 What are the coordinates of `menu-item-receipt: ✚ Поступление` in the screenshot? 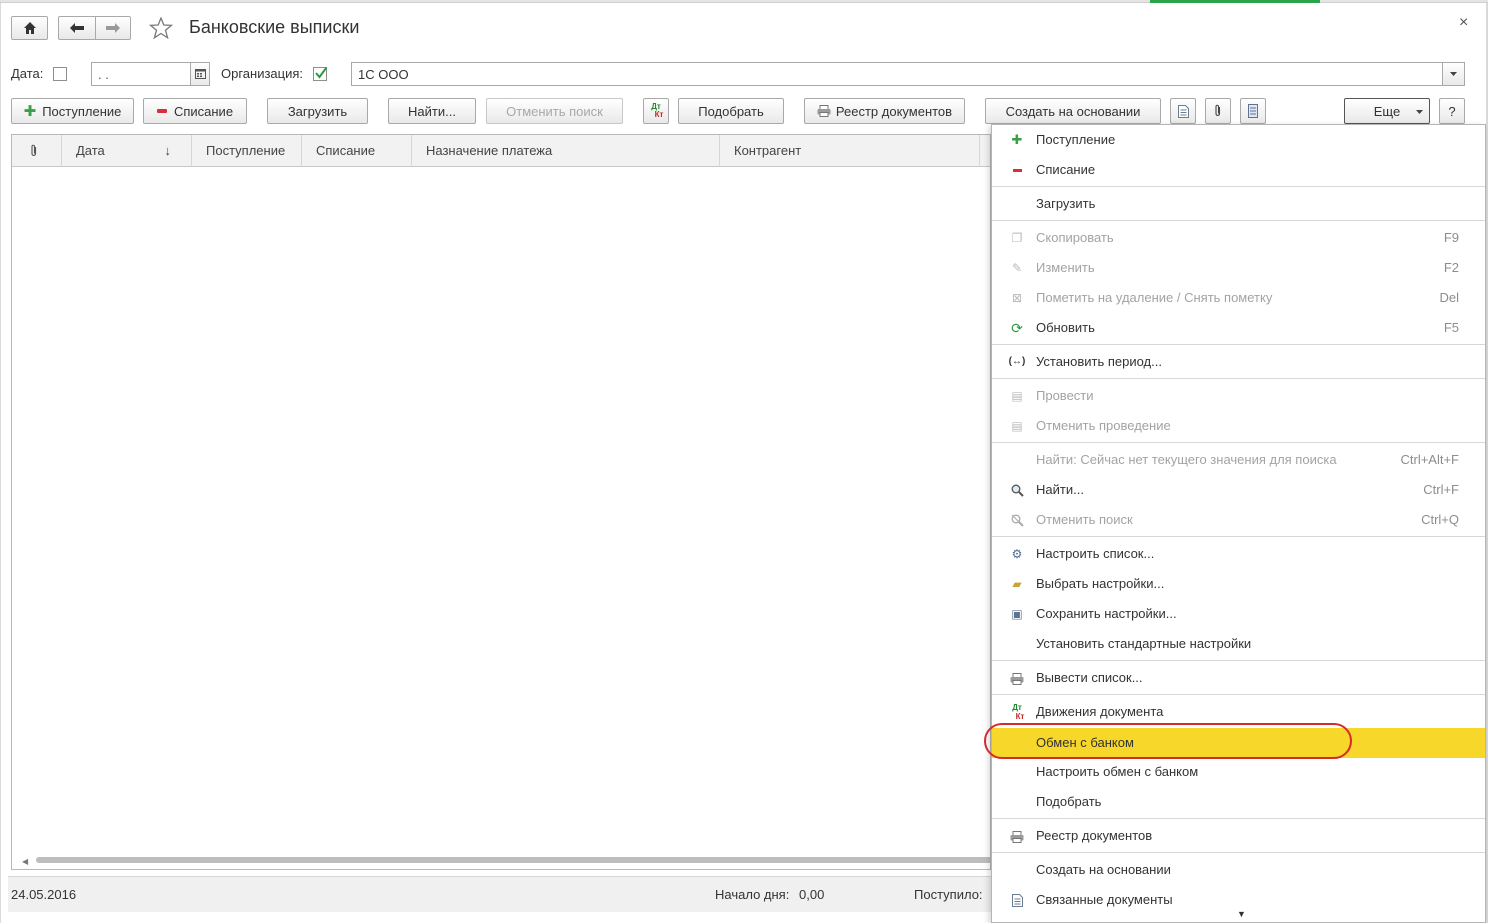 It's located at (1238, 140).